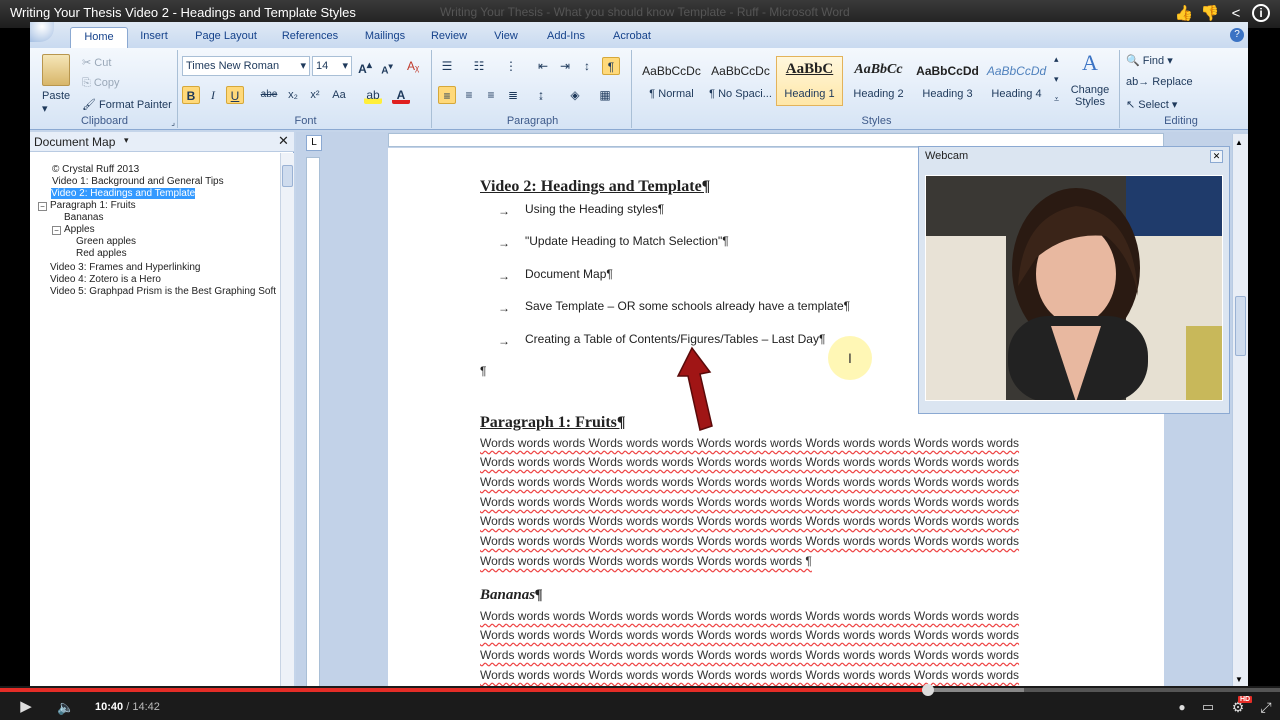  I want to click on clear-formatting-icon: Aᵪ, so click(413, 66).